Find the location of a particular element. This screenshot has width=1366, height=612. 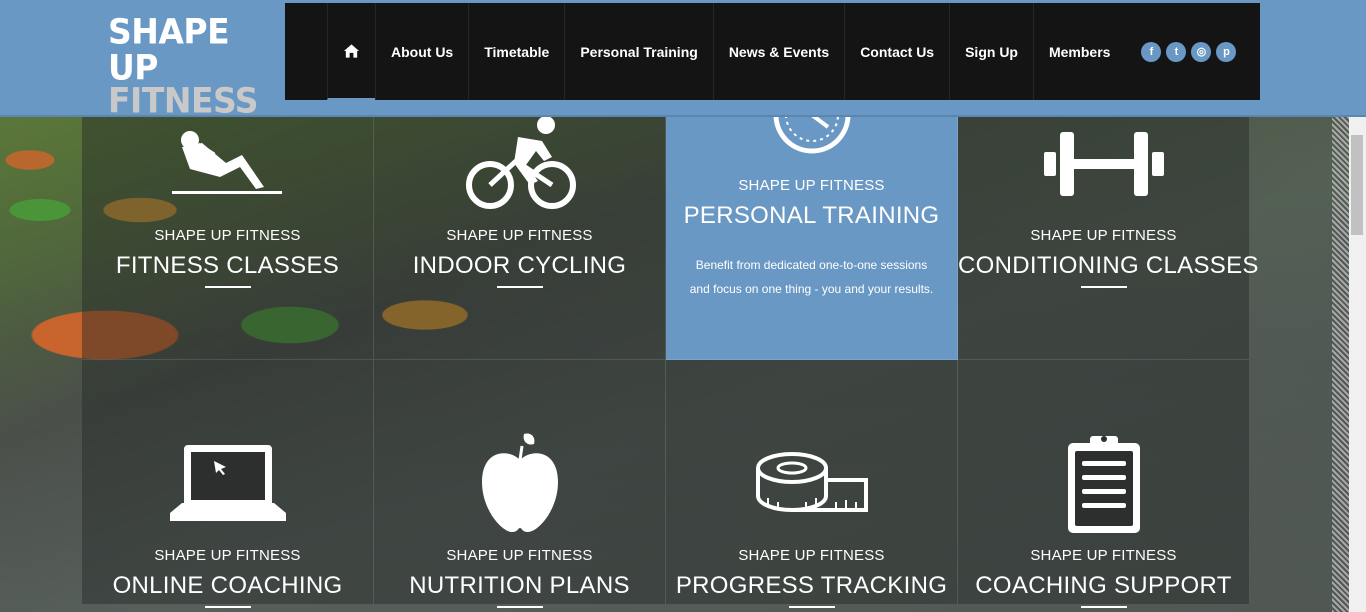

instagram-icon: ◎ is located at coordinates (1201, 51).